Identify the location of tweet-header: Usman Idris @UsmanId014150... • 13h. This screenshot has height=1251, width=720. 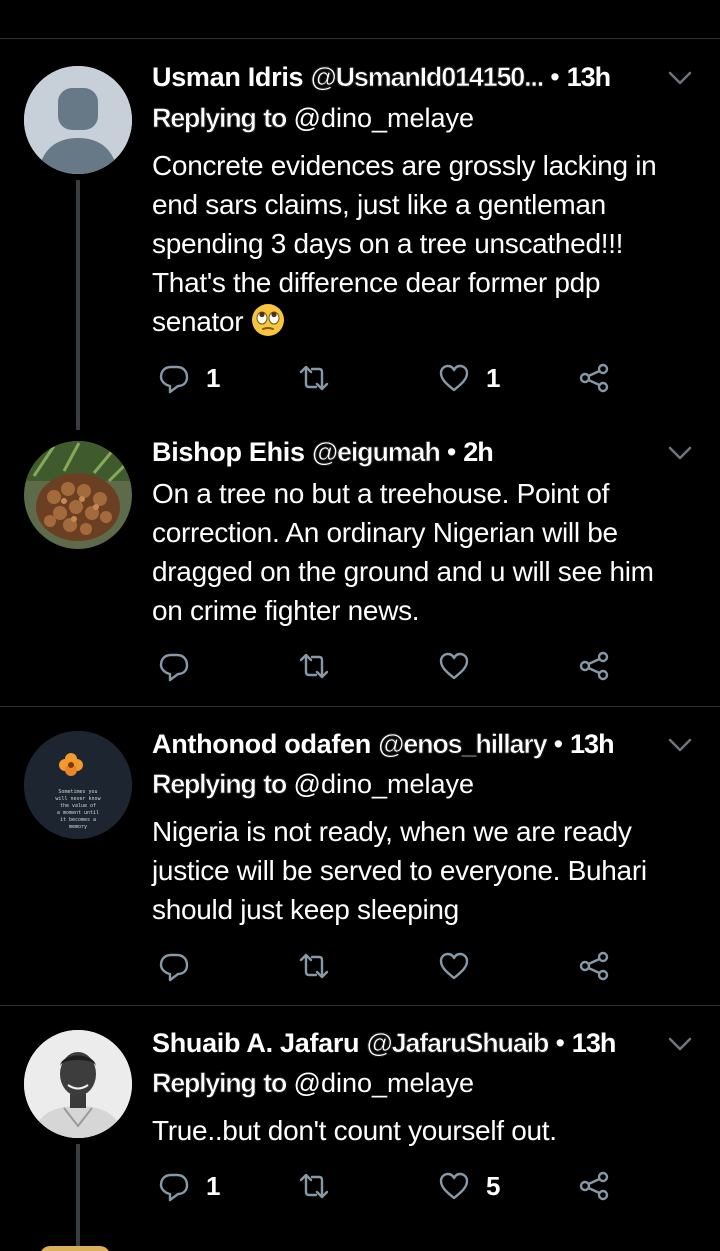
(401, 77).